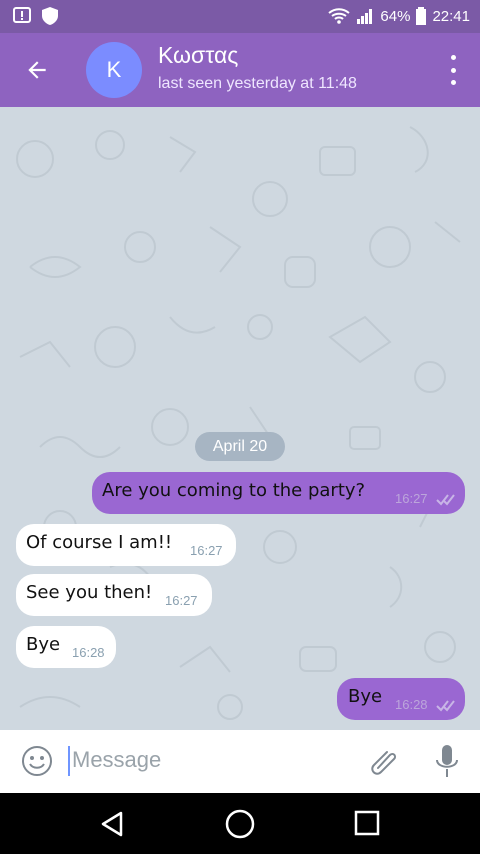 Image resolution: width=480 pixels, height=854 pixels. I want to click on message-composer: Message, so click(240, 761).